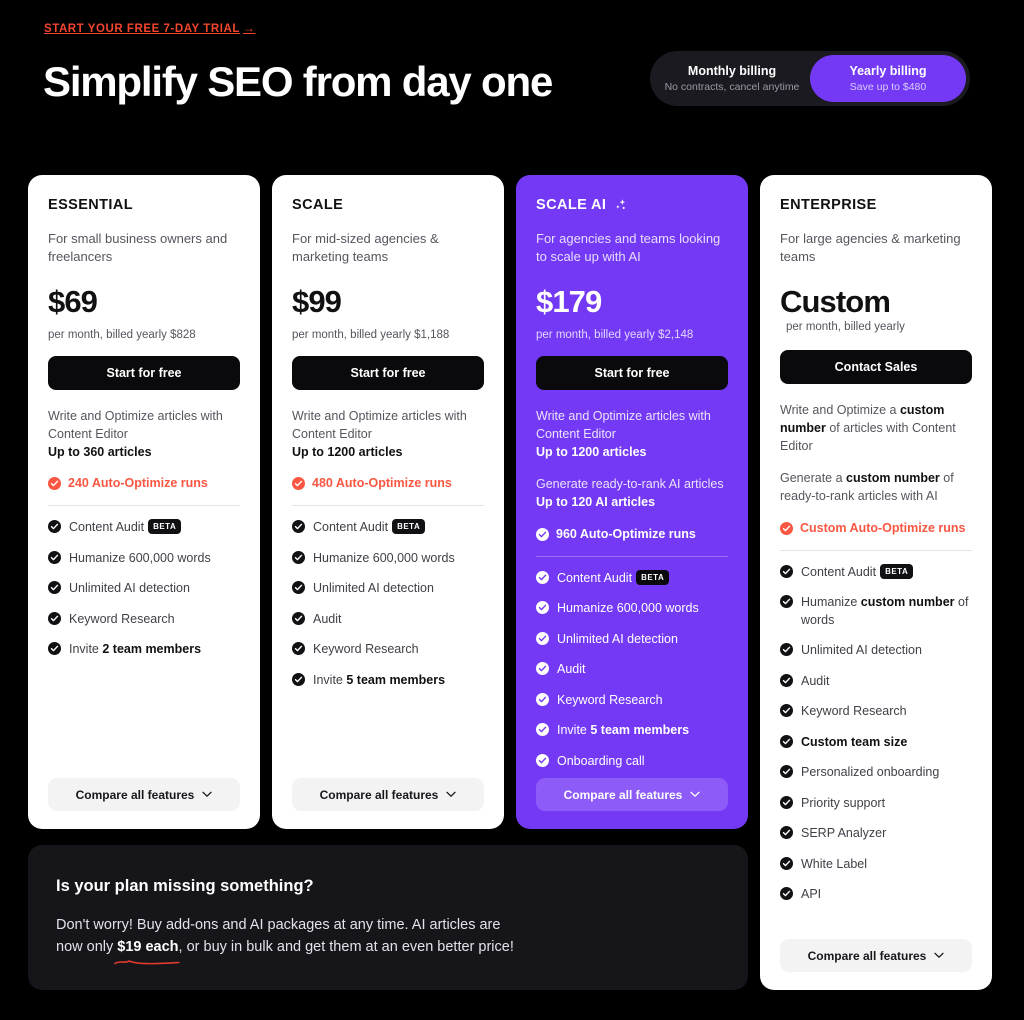 Image resolution: width=1024 pixels, height=1020 pixels. What do you see at coordinates (626, 533) in the screenshot?
I see `plan-highlight-label: 960 Auto-Optimize runs` at bounding box center [626, 533].